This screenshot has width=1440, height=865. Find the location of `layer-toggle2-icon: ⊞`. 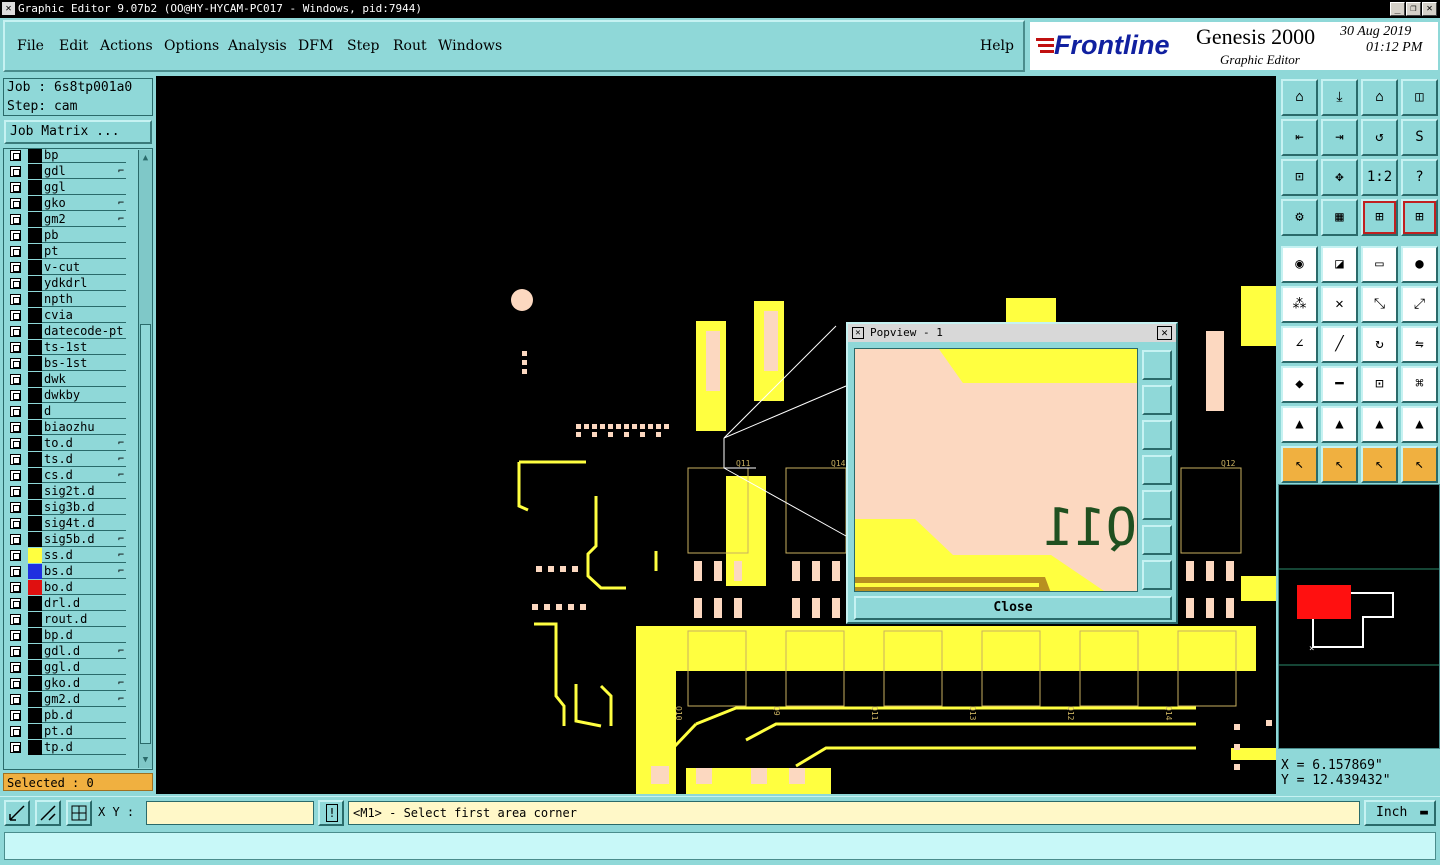

layer-toggle2-icon: ⊞ is located at coordinates (1419, 217).